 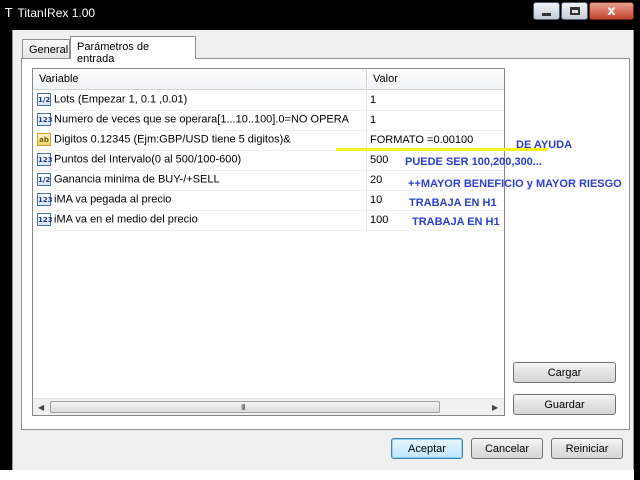 What do you see at coordinates (546, 11) in the screenshot?
I see `minimize-button` at bounding box center [546, 11].